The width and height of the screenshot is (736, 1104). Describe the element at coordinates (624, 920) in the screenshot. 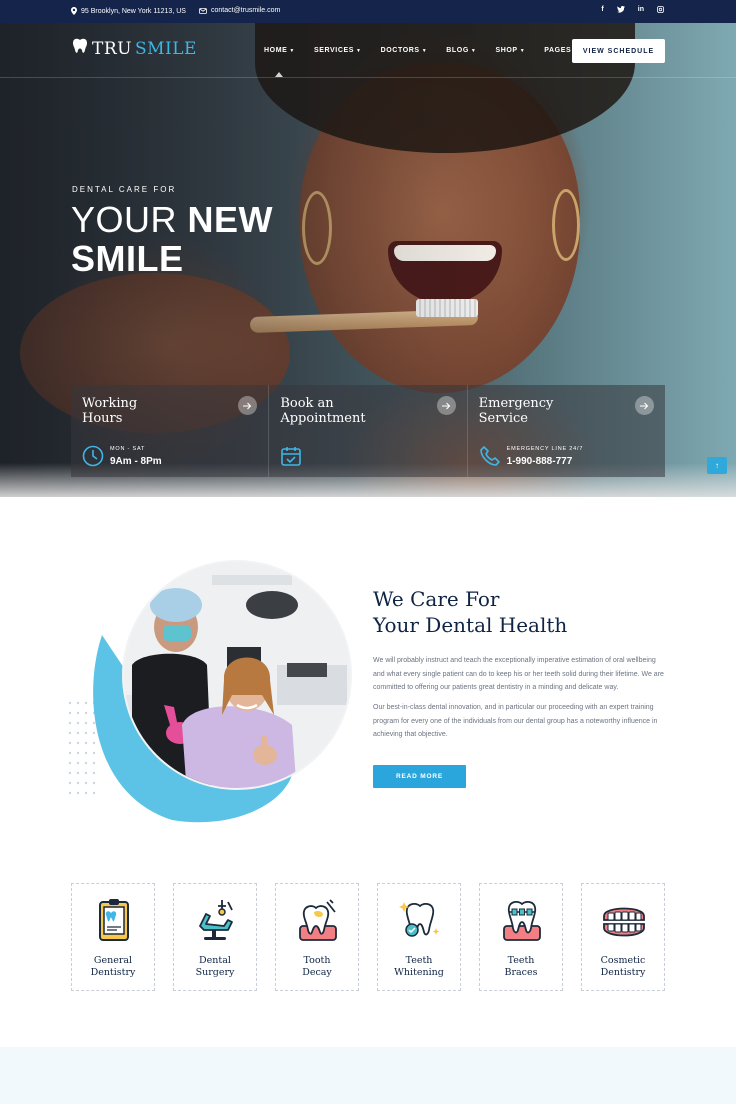

I see `dentures-icon` at that location.